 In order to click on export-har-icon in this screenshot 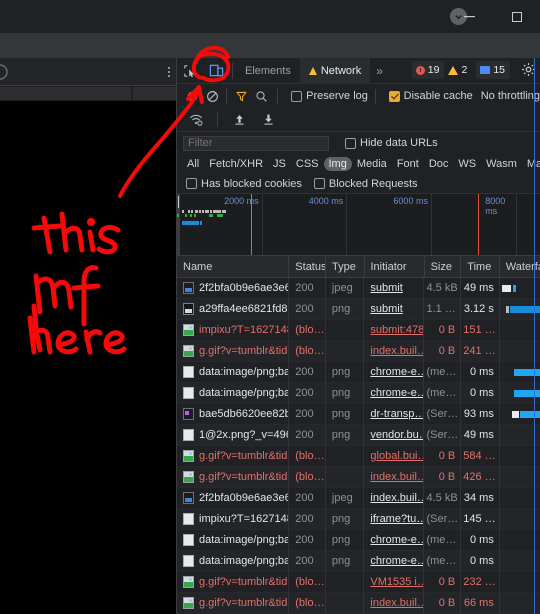, I will do `click(268, 120)`.